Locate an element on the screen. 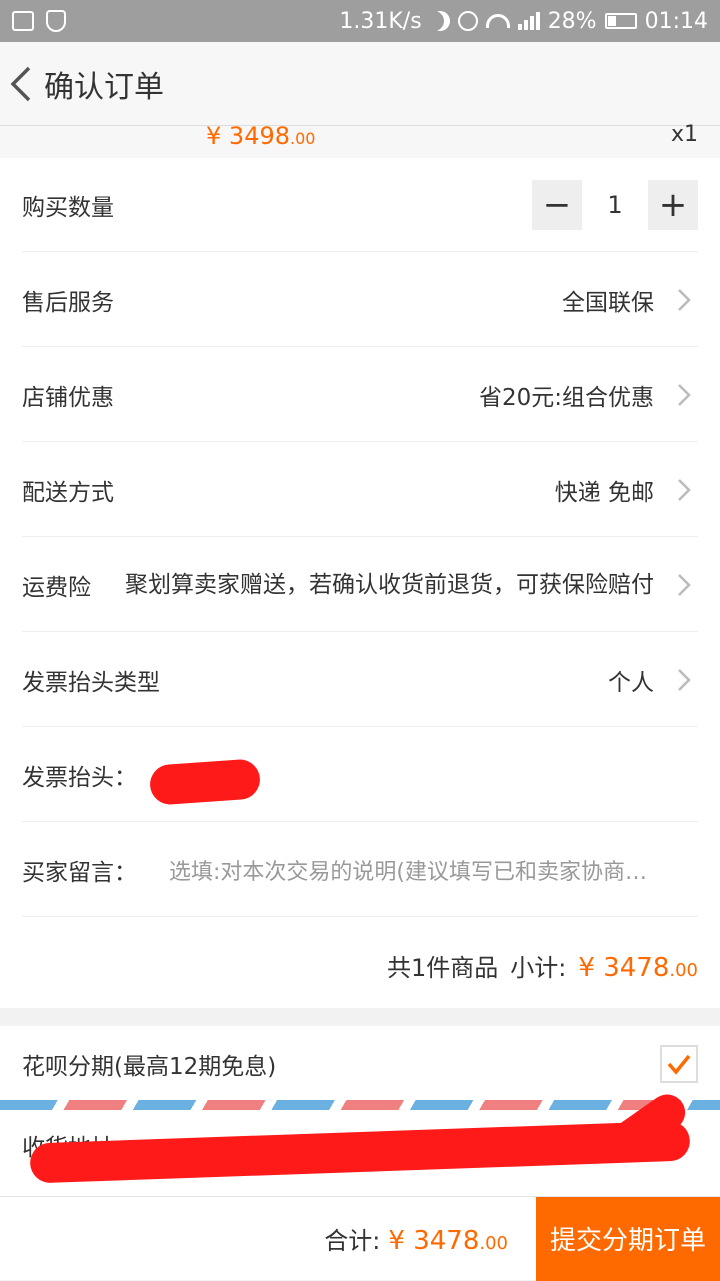 This screenshot has height=1281, width=720. checkmark-icon is located at coordinates (679, 1064).